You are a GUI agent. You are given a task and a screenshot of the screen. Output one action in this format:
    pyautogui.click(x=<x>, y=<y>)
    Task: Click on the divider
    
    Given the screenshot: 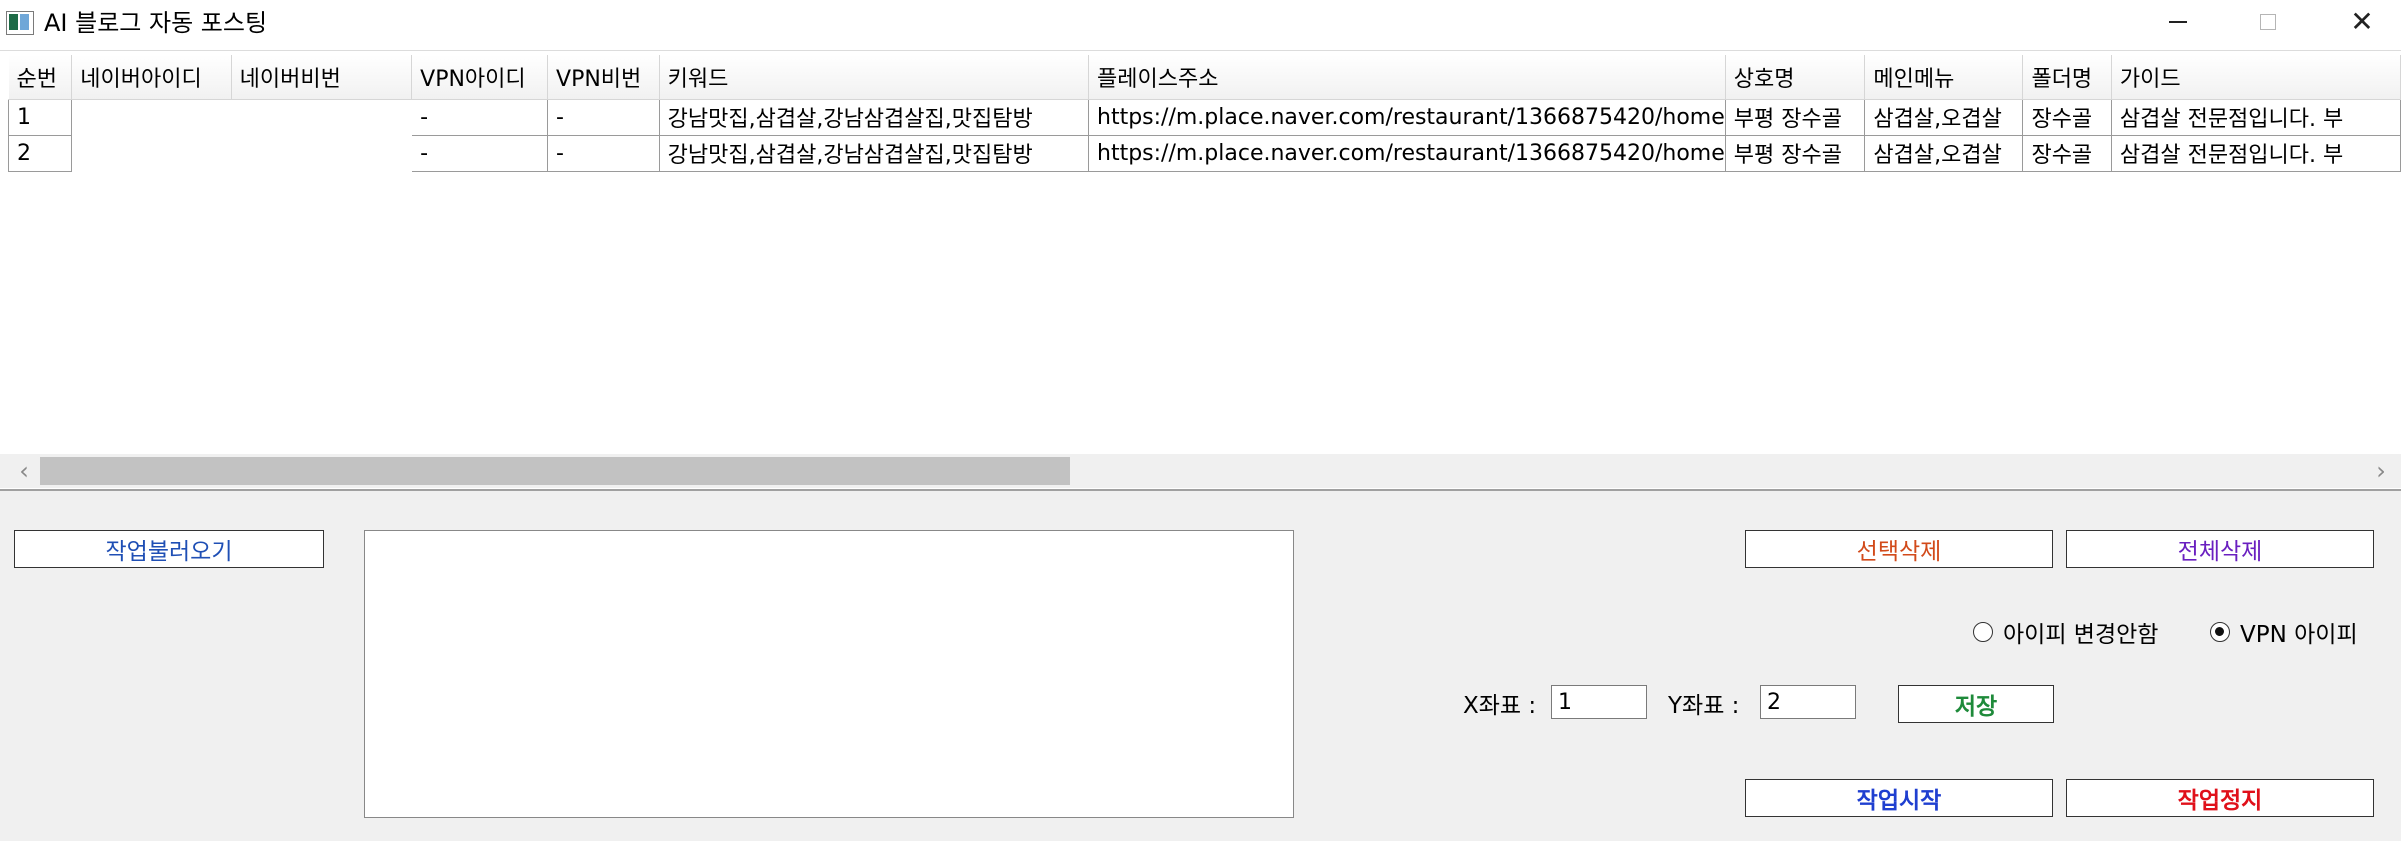 What is the action you would take?
    pyautogui.click(x=1200, y=490)
    